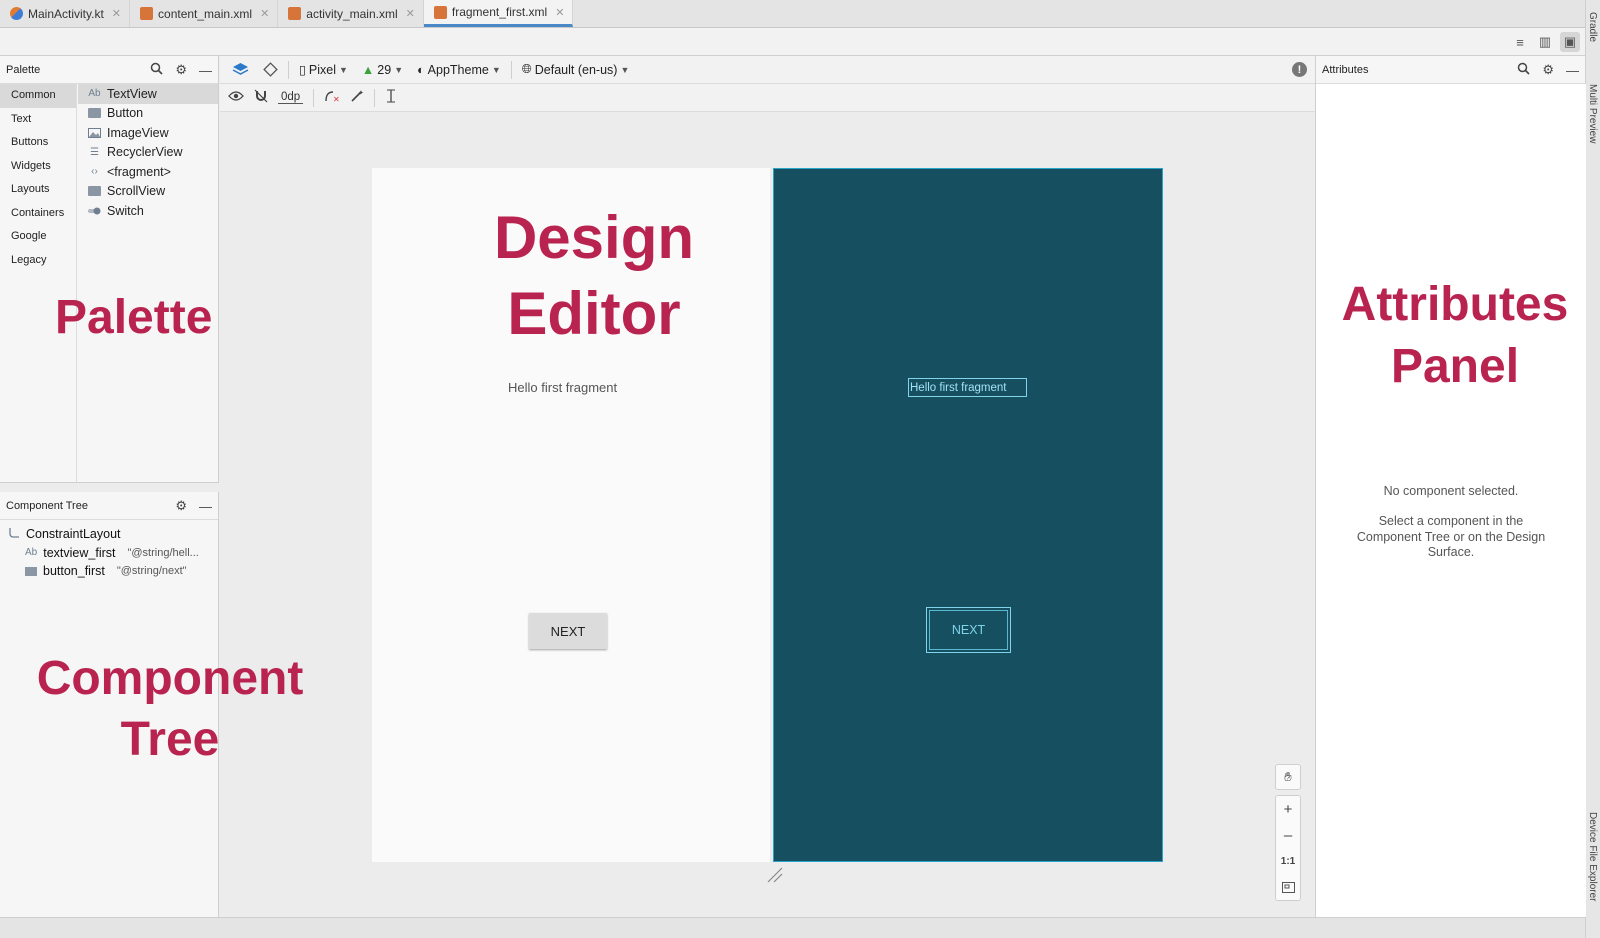  I want to click on api-level-selector: ▲ 29 ▼, so click(382, 70).